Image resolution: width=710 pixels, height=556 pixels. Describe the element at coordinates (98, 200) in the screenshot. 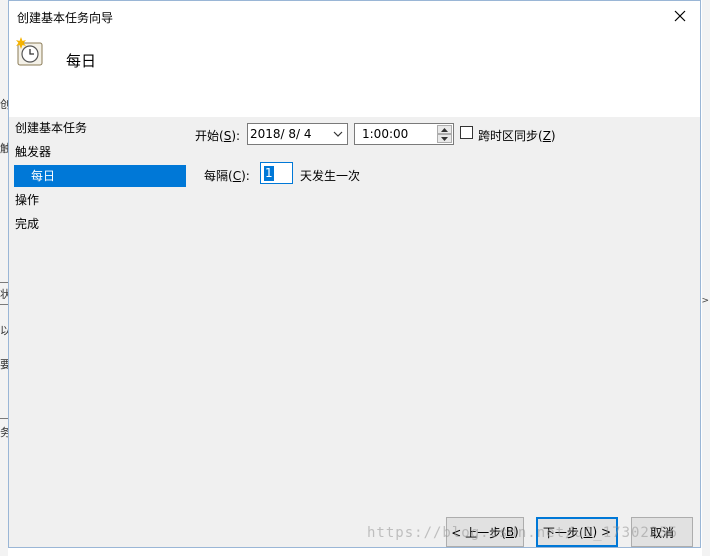

I see `sidebar-item-action: 操作` at that location.